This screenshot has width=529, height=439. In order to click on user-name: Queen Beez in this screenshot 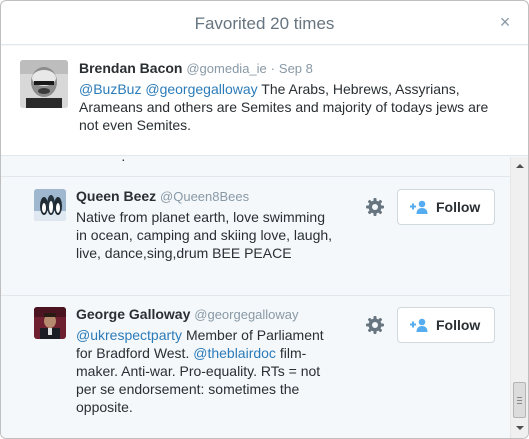, I will do `click(116, 196)`.